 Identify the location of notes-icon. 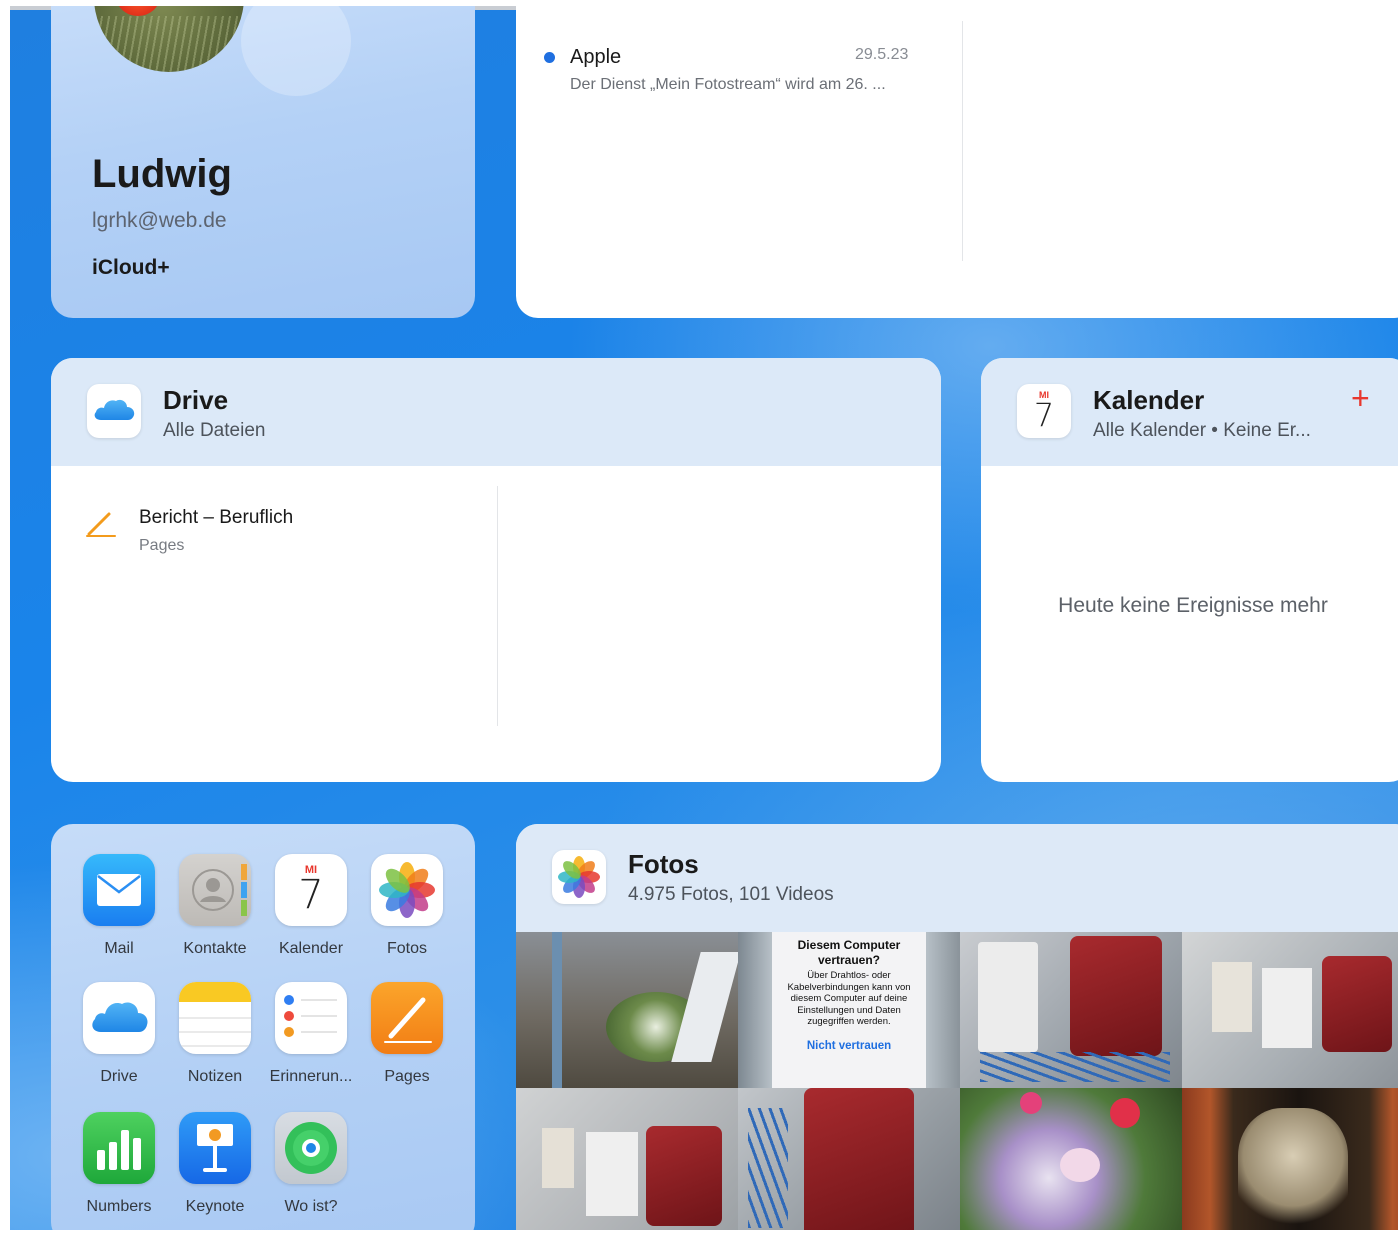
(215, 1018).